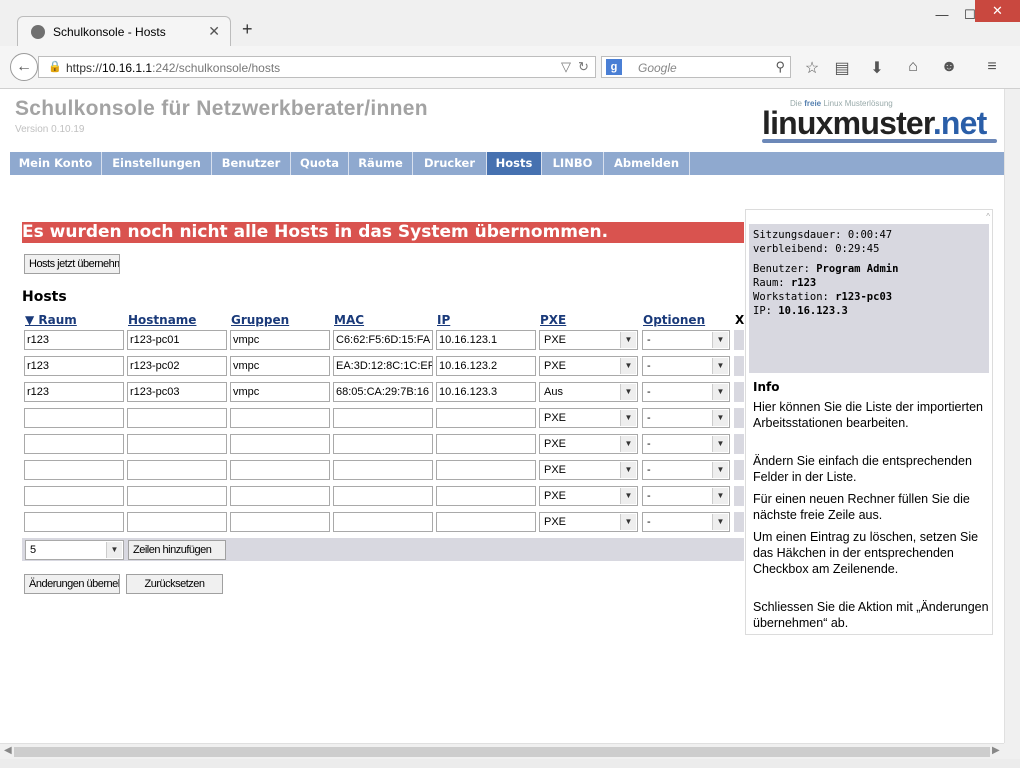  What do you see at coordinates (24, 67) in the screenshot?
I see `back-arrow-icon: ←` at bounding box center [24, 67].